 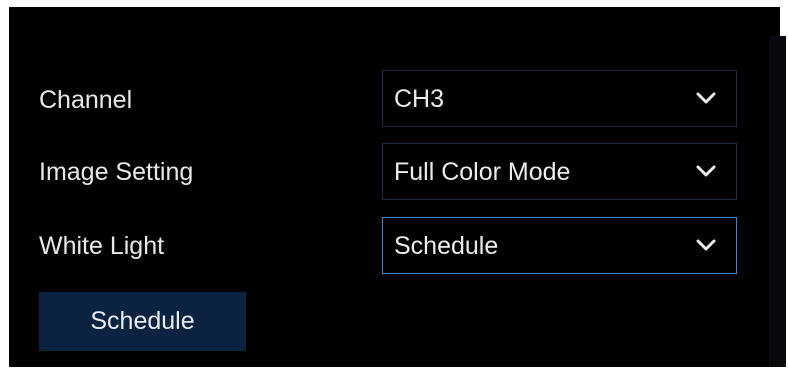 I want to click on image-setting-dropdown-value: Full Color Mode, so click(x=482, y=172).